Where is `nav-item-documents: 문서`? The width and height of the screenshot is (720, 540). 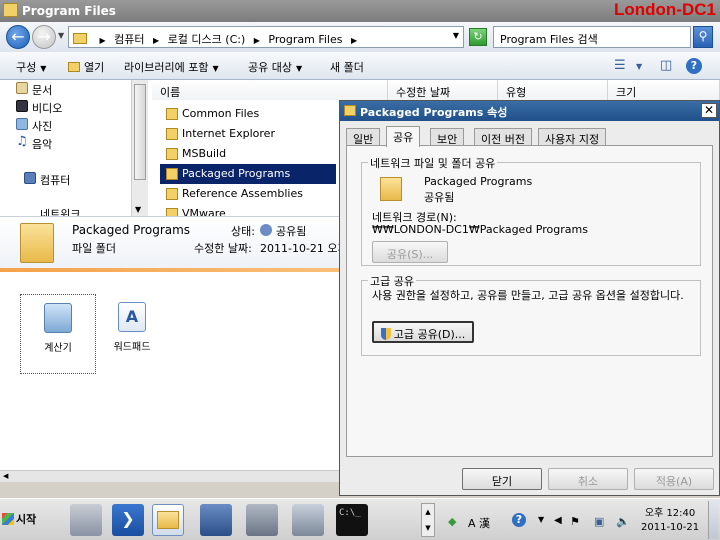 nav-item-documents: 문서 is located at coordinates (34, 90).